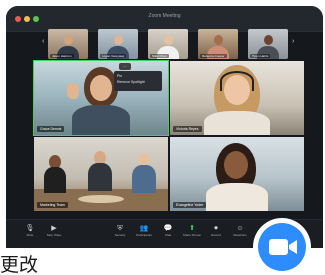  Describe the element at coordinates (213, 56) in the screenshot. I see `thumbnail-name: Rebecca Cooper` at that location.